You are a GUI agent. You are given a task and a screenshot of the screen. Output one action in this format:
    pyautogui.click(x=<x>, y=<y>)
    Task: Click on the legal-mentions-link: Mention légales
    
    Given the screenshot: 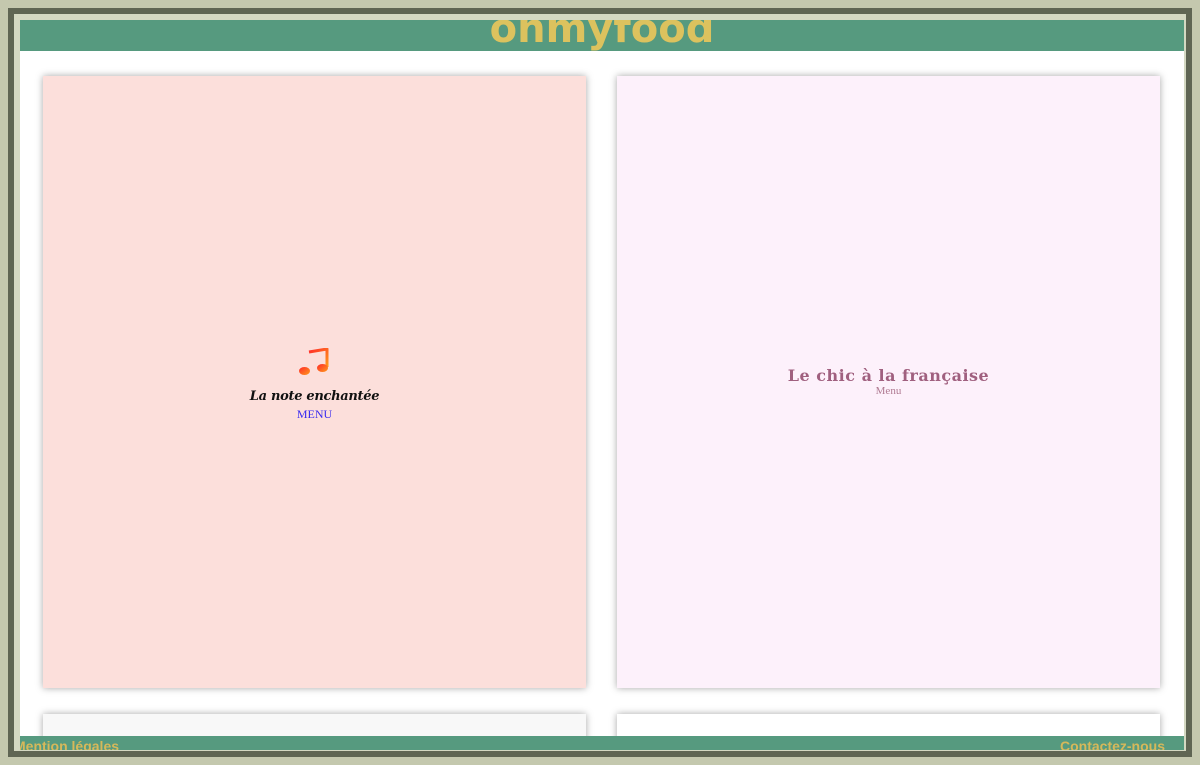 What is the action you would take?
    pyautogui.click(x=69, y=744)
    